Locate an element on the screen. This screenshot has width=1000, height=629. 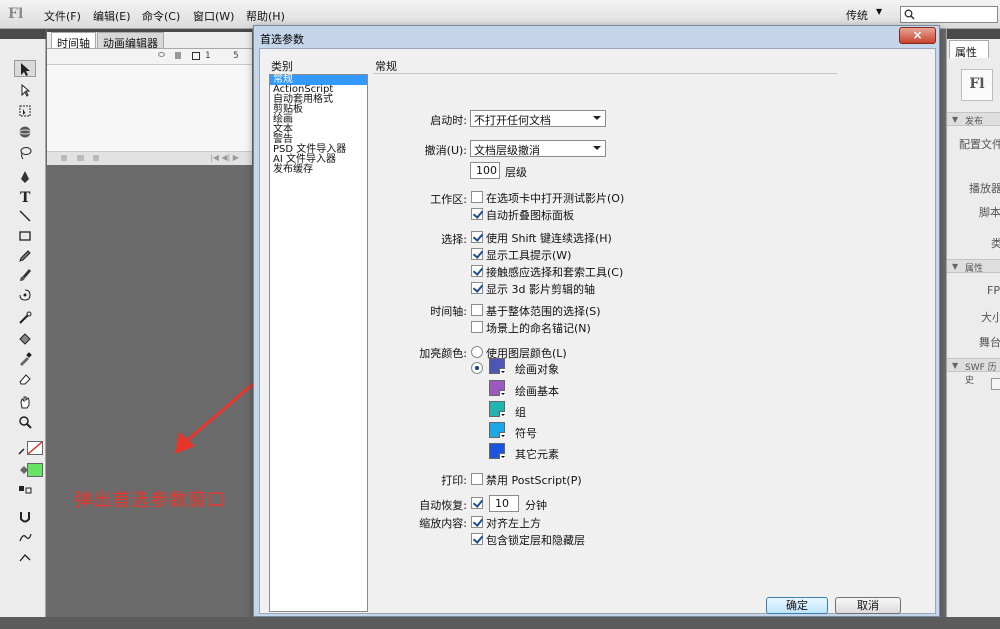
color-swatch-symbol is located at coordinates (497, 430).